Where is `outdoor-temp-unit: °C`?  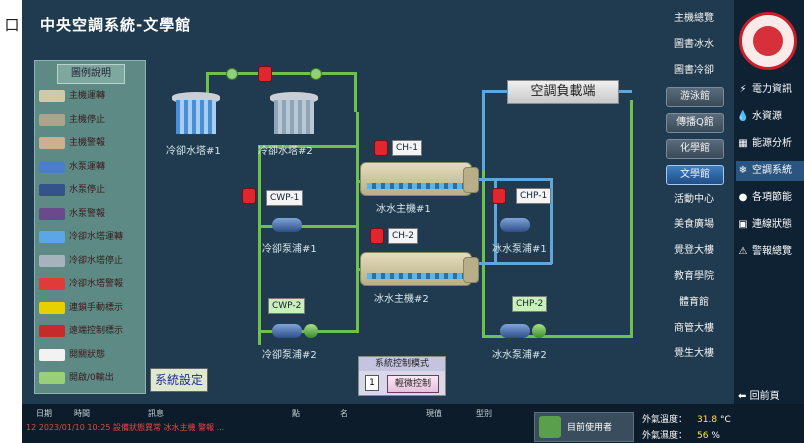
outdoor-temp-unit: °C is located at coordinates (725, 420).